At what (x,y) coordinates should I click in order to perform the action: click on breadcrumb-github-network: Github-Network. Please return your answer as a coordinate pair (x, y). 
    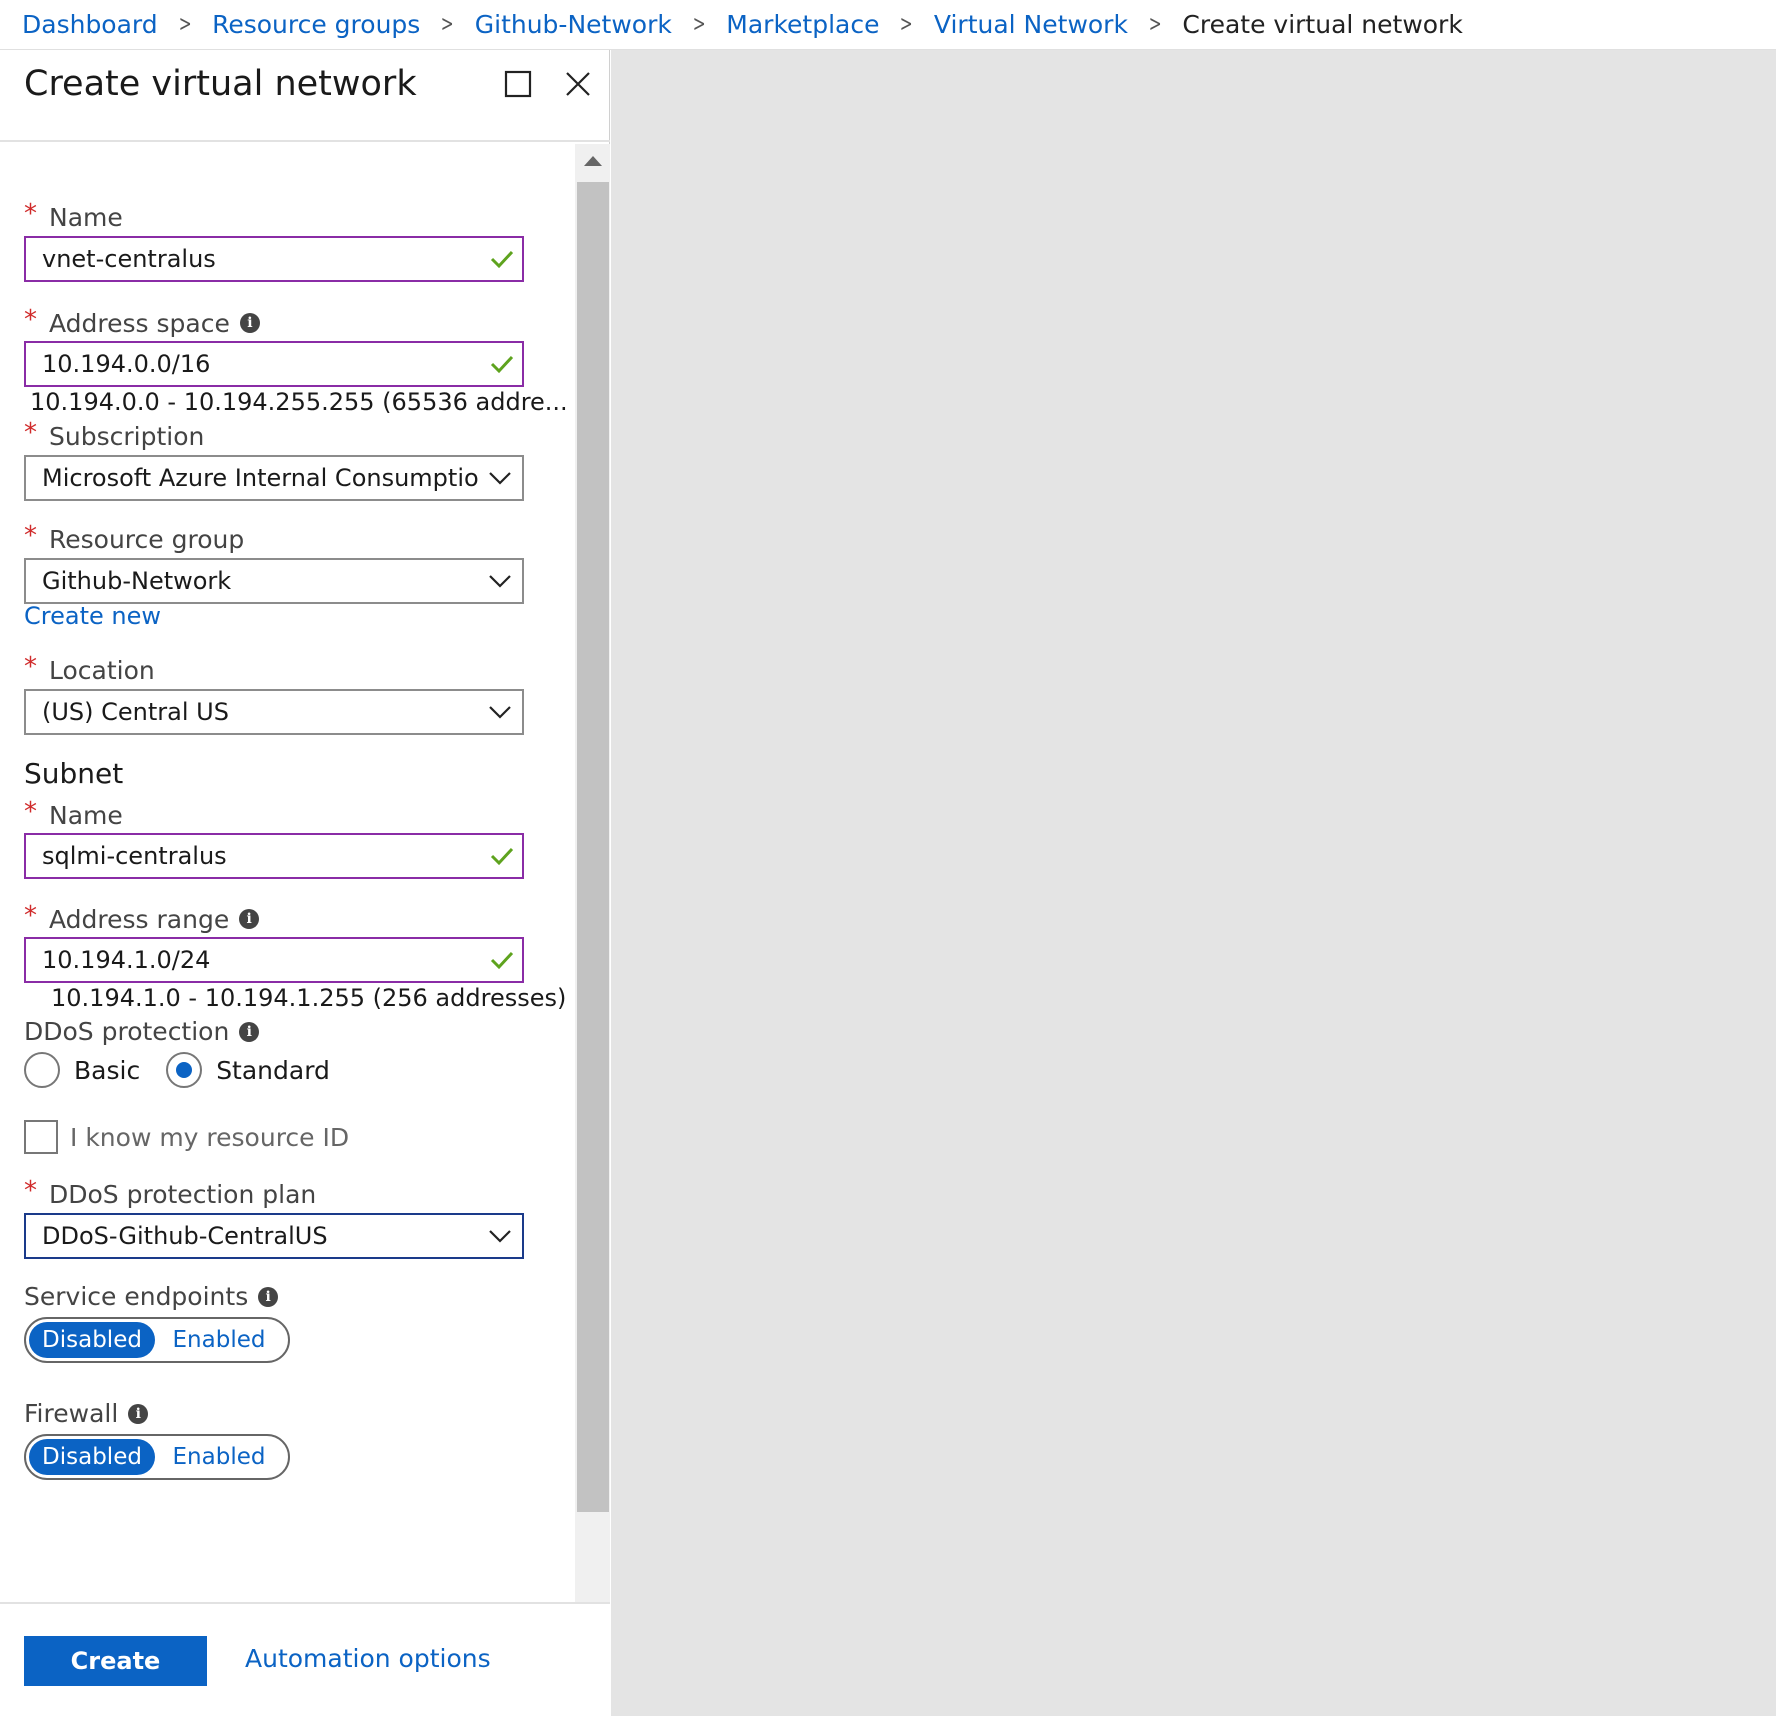
    Looking at the image, I should click on (573, 24).